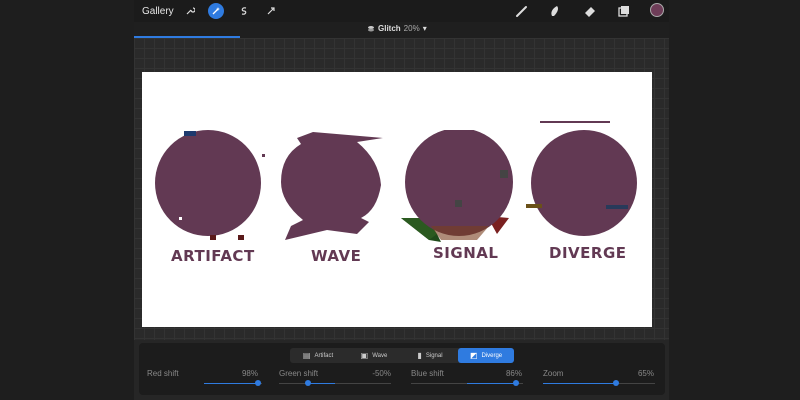  I want to click on diverge-circle, so click(584, 183).